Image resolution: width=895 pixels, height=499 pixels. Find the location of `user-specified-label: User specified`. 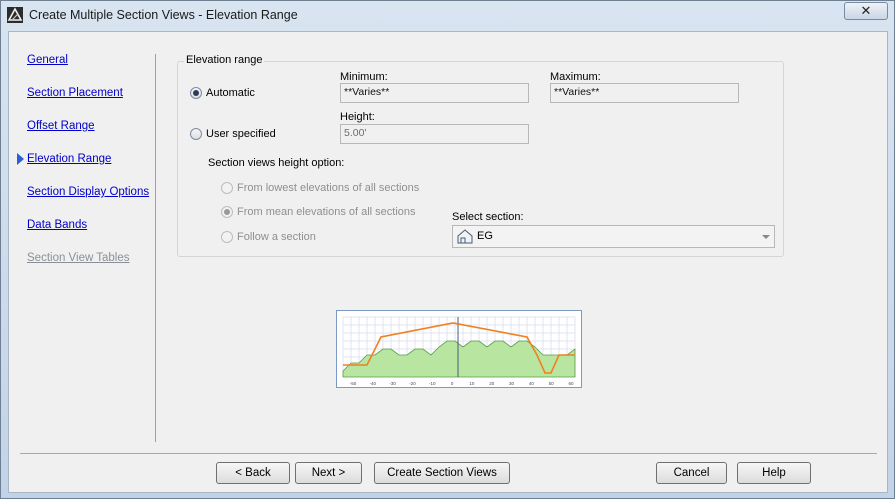

user-specified-label: User specified is located at coordinates (241, 134).